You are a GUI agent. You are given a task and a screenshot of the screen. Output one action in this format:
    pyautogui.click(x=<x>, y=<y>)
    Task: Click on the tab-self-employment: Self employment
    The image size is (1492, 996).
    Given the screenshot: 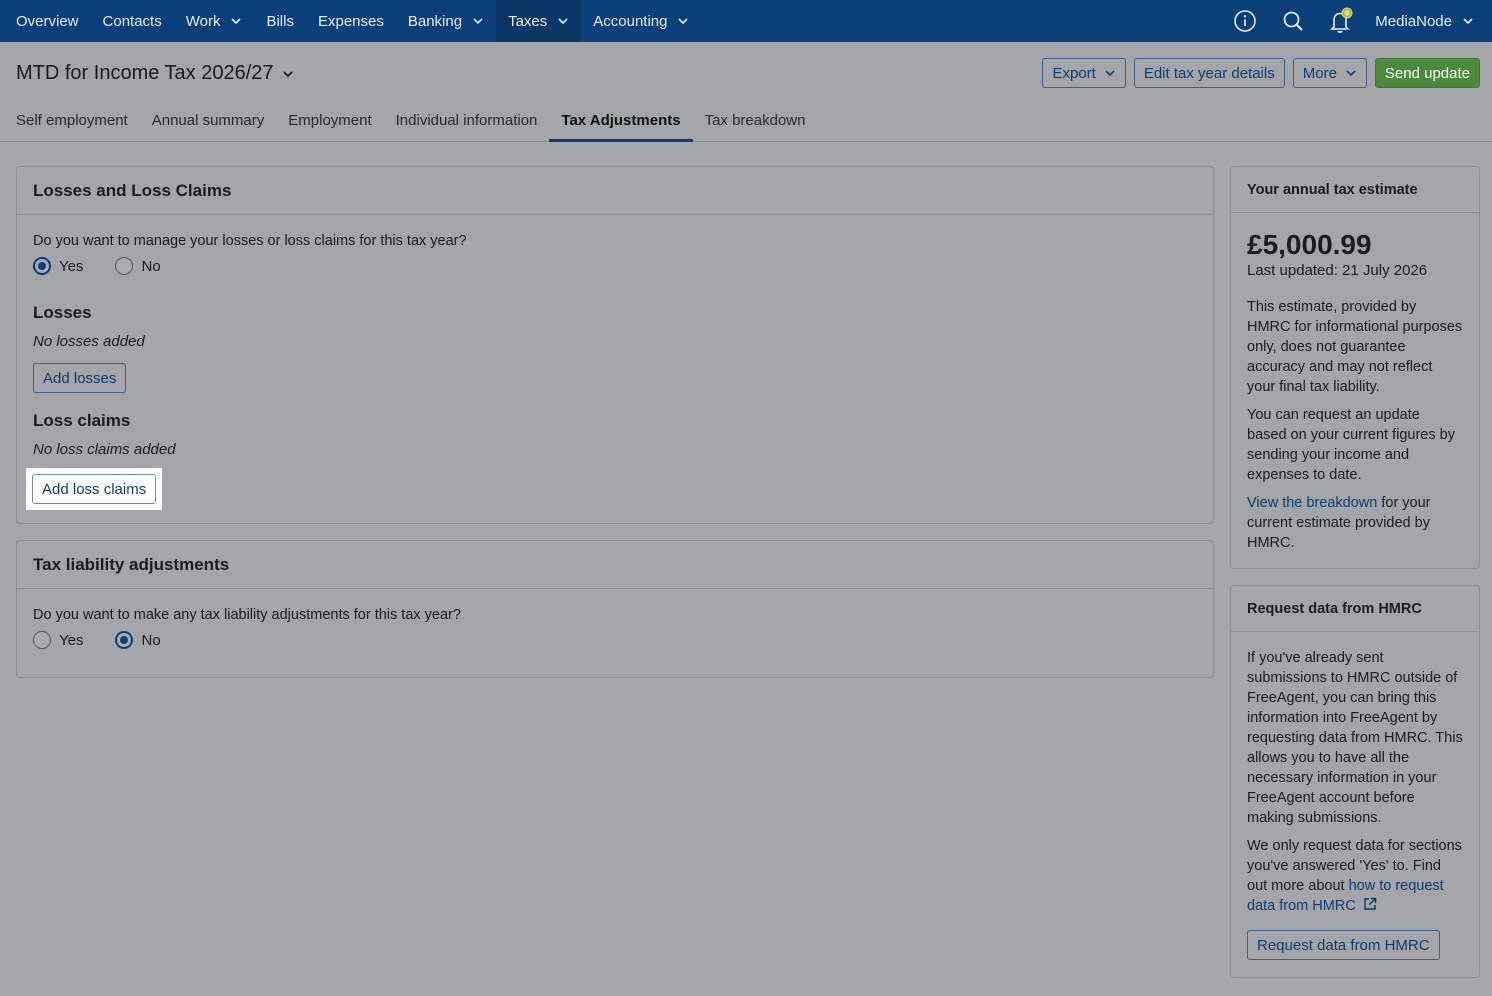 What is the action you would take?
    pyautogui.click(x=70, y=124)
    